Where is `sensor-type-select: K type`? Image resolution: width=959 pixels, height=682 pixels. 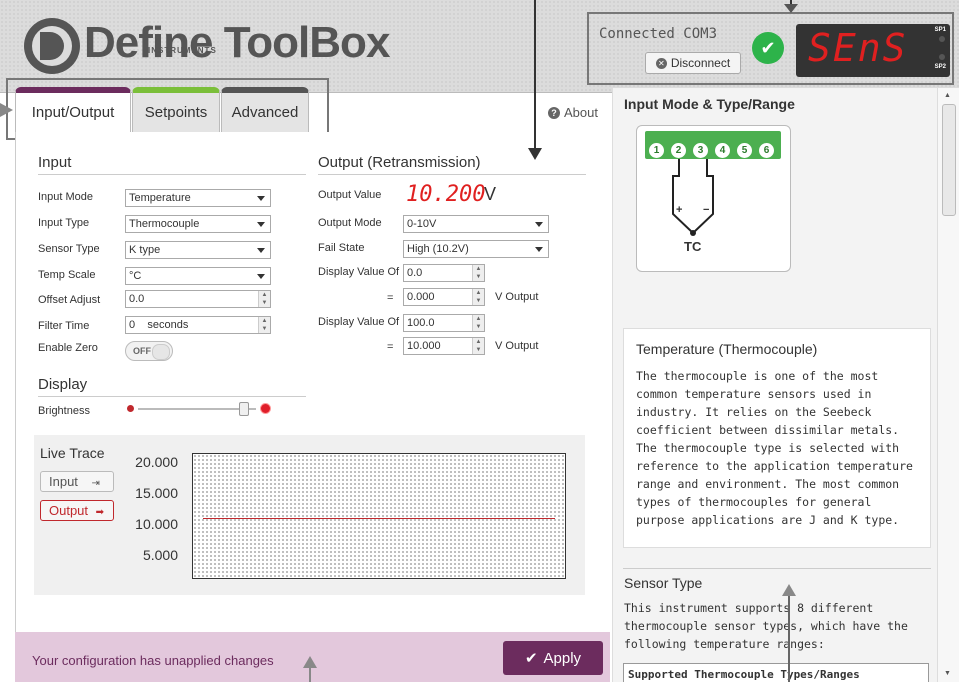 sensor-type-select: K type is located at coordinates (198, 250).